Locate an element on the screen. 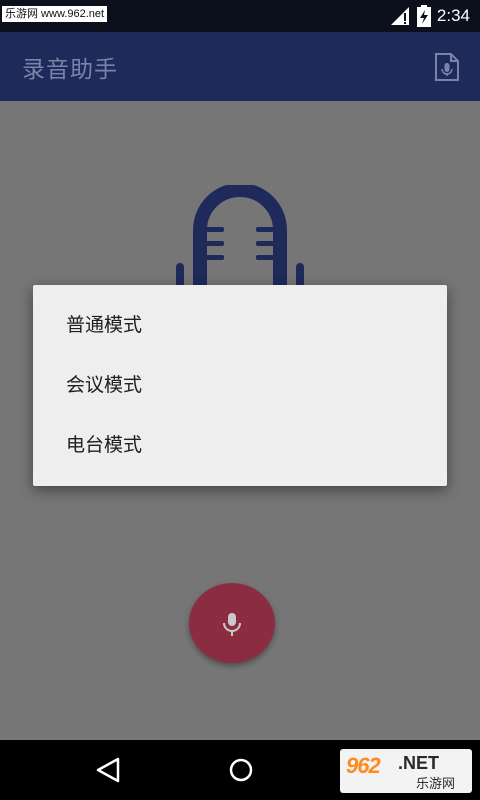  file-mic-icon is located at coordinates (447, 67).